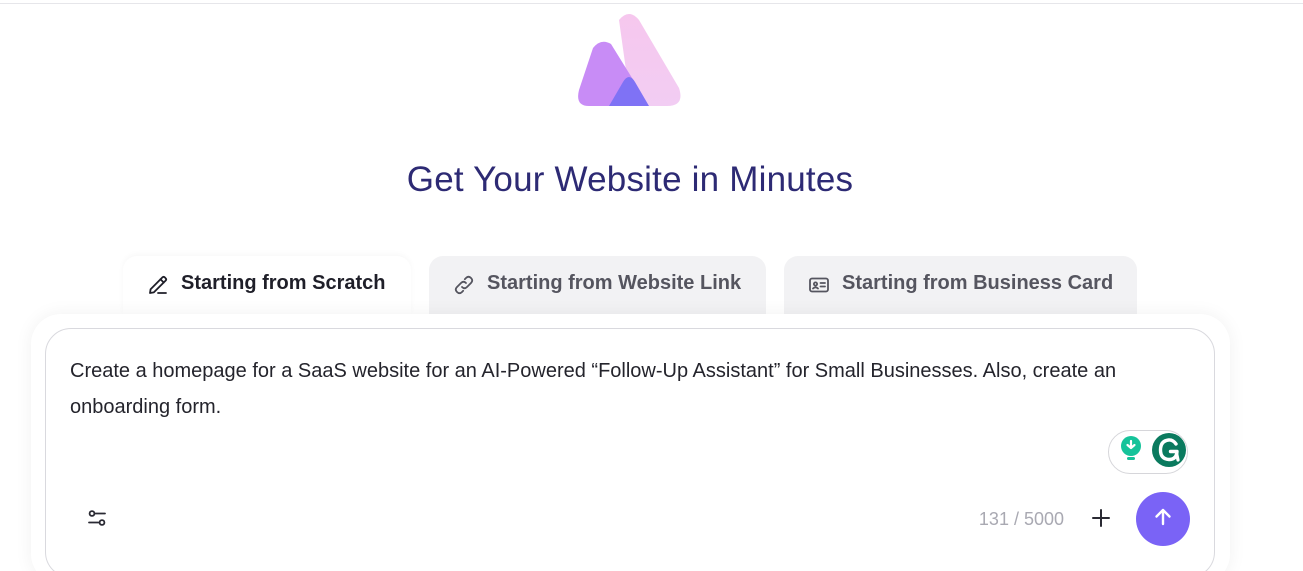 This screenshot has width=1303, height=571. What do you see at coordinates (614, 283) in the screenshot?
I see `tab-label: Starting from Website Link` at bounding box center [614, 283].